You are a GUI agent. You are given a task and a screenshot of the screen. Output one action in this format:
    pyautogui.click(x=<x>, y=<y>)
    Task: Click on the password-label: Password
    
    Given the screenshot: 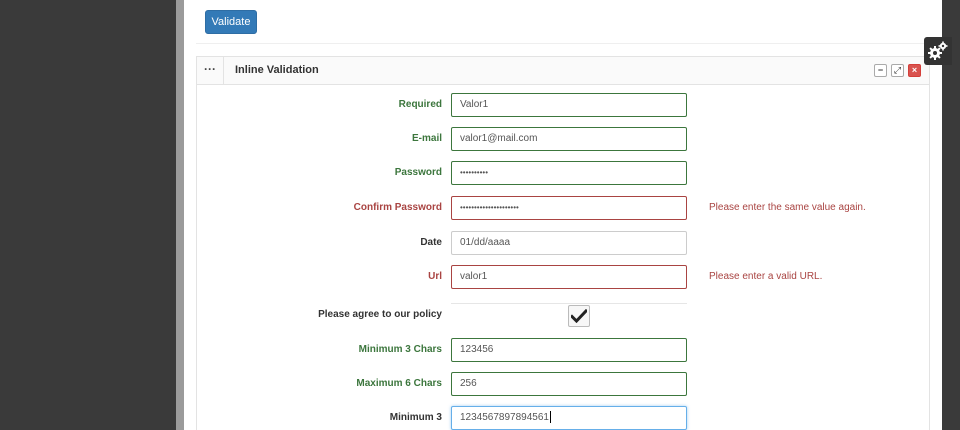 What is the action you would take?
    pyautogui.click(x=418, y=172)
    